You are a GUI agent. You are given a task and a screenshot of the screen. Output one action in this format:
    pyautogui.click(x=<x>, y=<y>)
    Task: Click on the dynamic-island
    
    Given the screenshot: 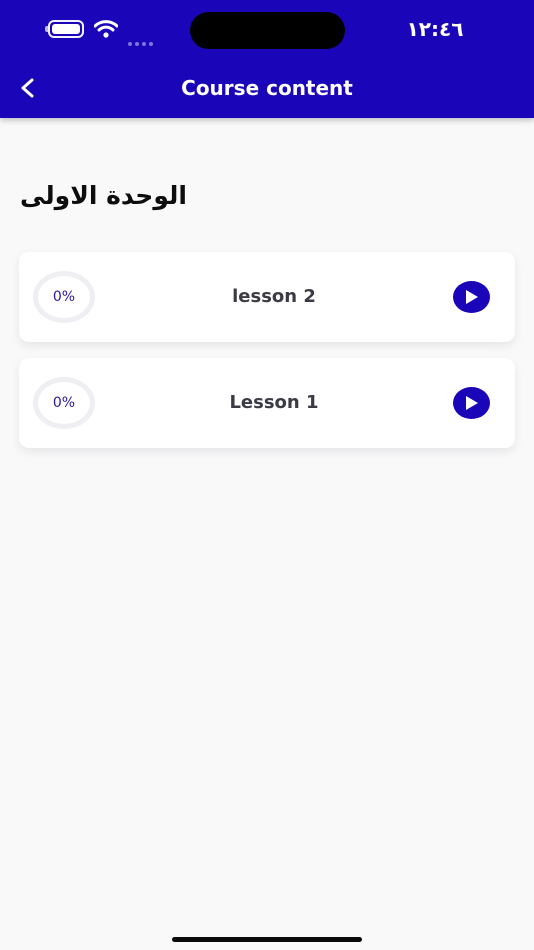 What is the action you would take?
    pyautogui.click(x=267, y=30)
    